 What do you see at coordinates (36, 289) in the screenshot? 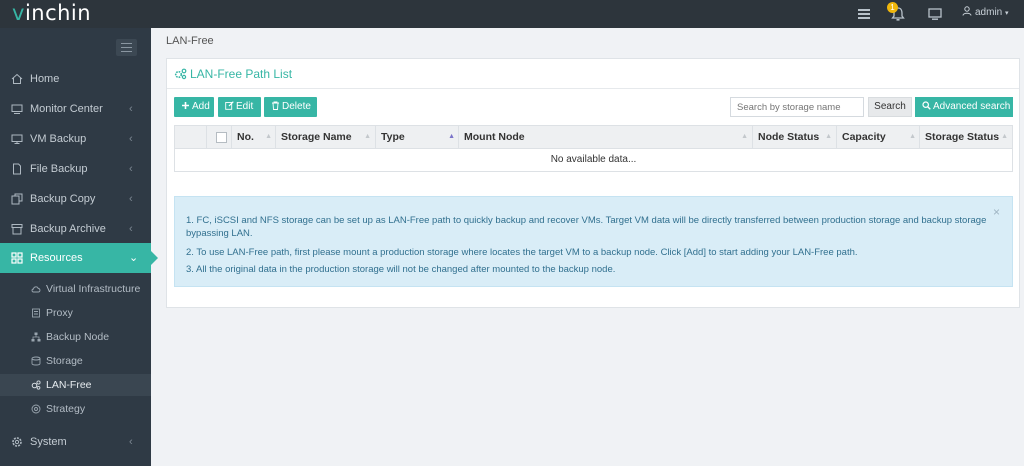
I see `cloud-icon` at bounding box center [36, 289].